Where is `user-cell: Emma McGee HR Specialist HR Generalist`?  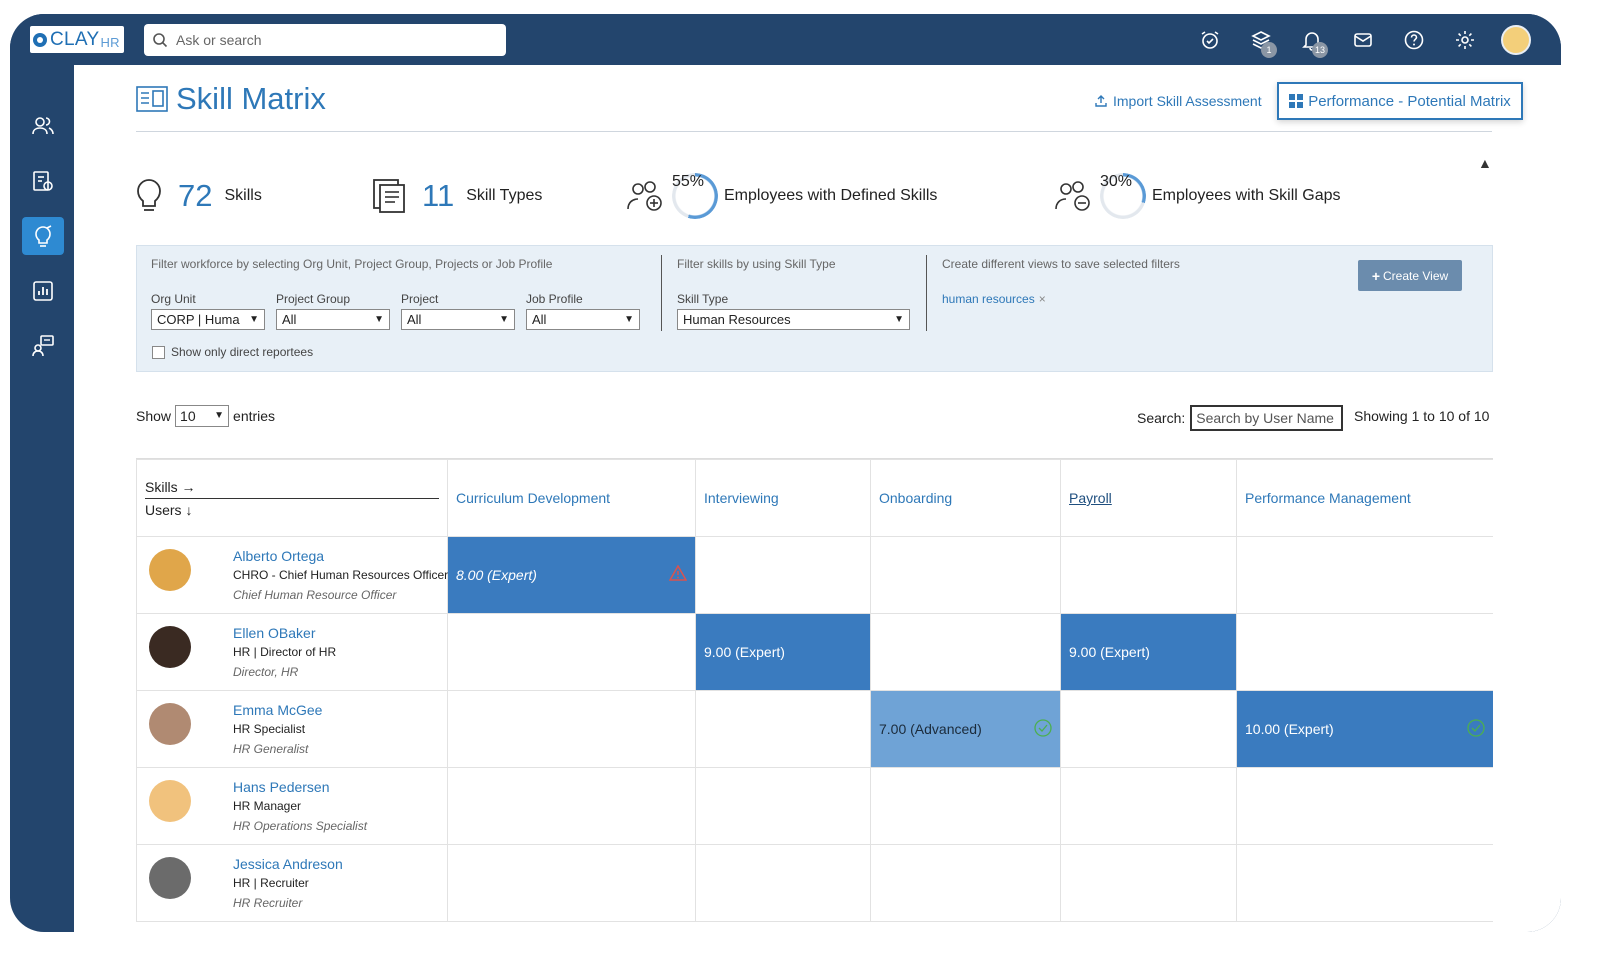
user-cell: Emma McGee HR Specialist HR Generalist is located at coordinates (292, 729).